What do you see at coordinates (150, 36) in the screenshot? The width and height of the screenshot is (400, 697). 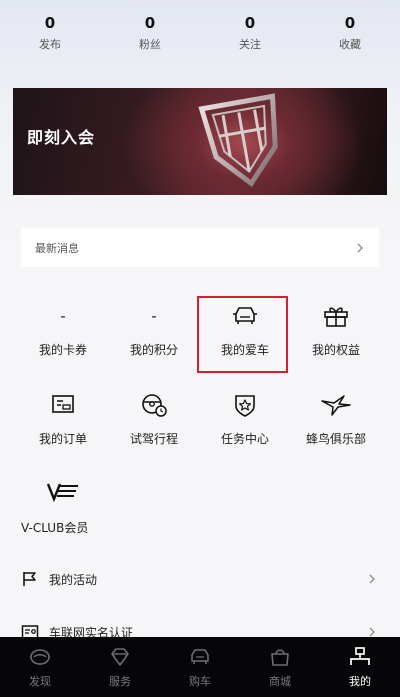 I see `stat-fans: 0 粉丝` at bounding box center [150, 36].